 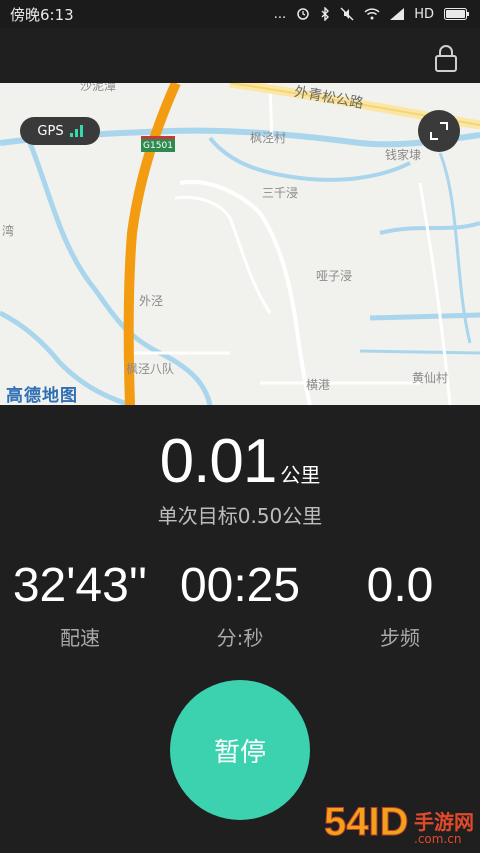 What do you see at coordinates (424, 14) in the screenshot?
I see `network-type: HD` at bounding box center [424, 14].